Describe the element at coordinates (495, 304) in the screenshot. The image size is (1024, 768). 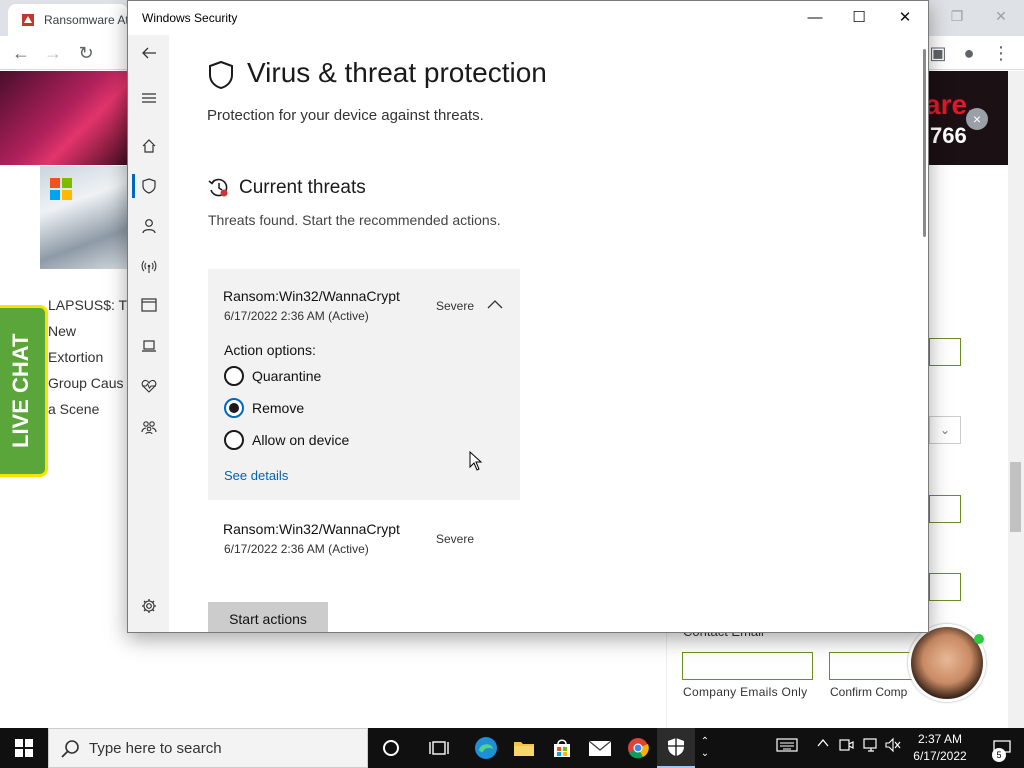
I see `chevron-up-icon` at that location.